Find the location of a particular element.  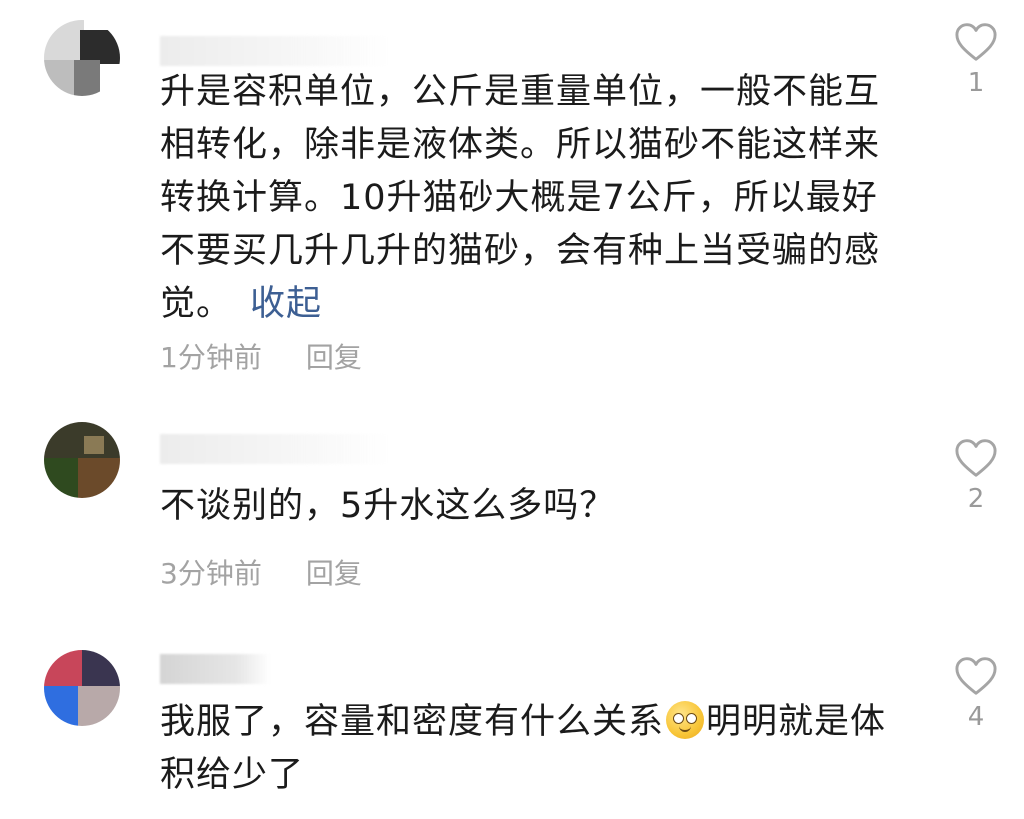

like-count: 2 is located at coordinates (976, 499).